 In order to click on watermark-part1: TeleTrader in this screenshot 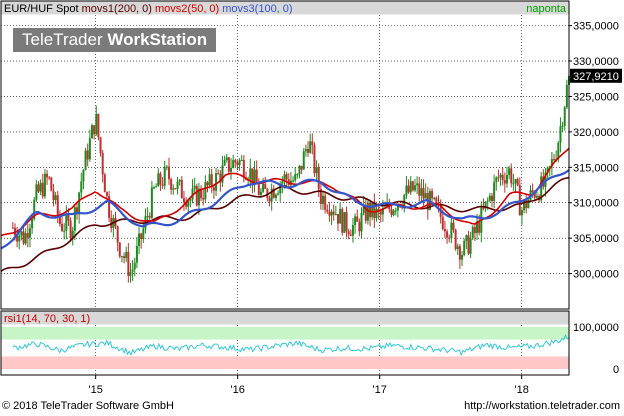, I will do `click(65, 39)`.